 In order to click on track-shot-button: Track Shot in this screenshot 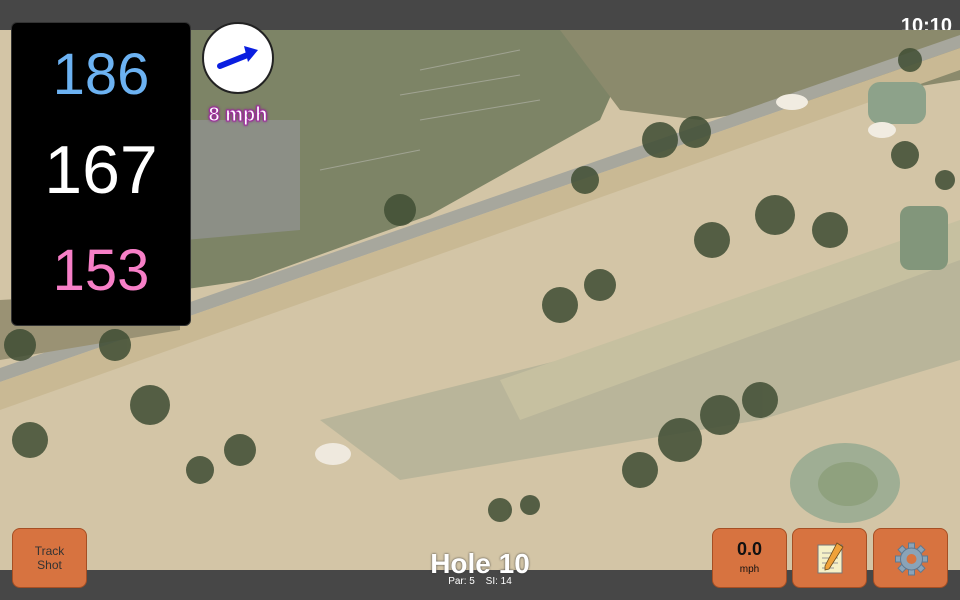, I will do `click(49, 558)`.